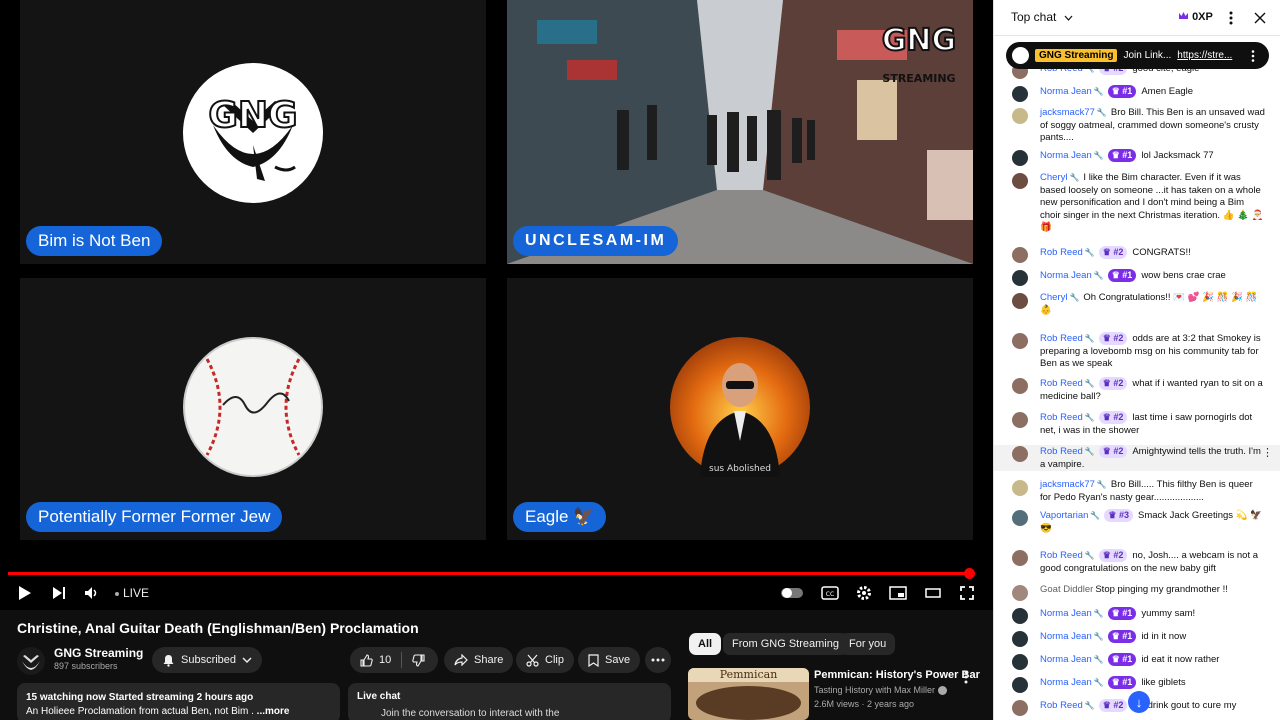  I want to click on chip-all: All, so click(705, 644).